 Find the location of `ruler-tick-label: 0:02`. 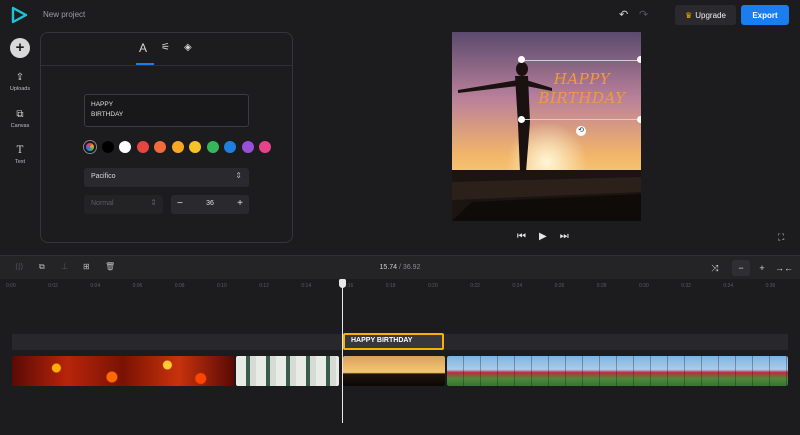

ruler-tick-label: 0:02 is located at coordinates (53, 286).